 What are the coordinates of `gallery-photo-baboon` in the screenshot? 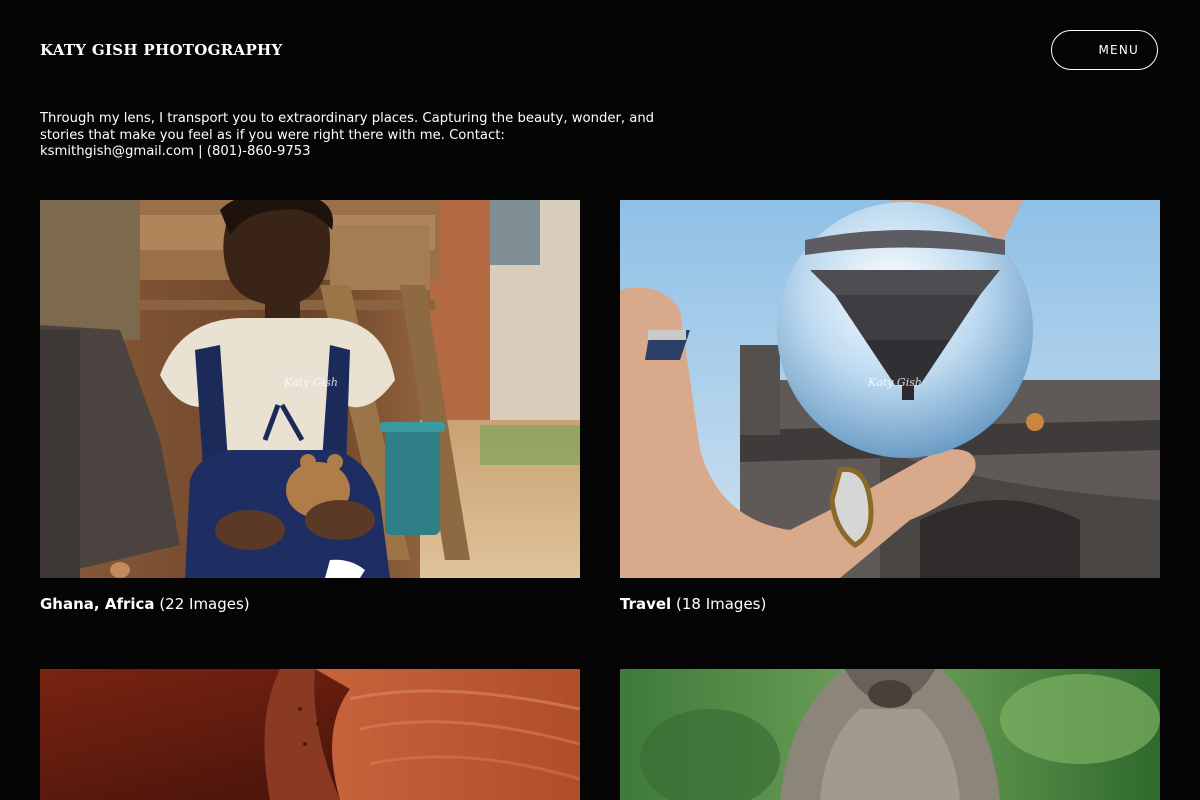 It's located at (890, 734).